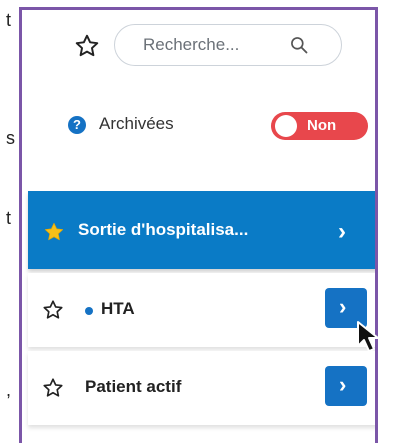  I want to click on toggle-knob, so click(286, 126).